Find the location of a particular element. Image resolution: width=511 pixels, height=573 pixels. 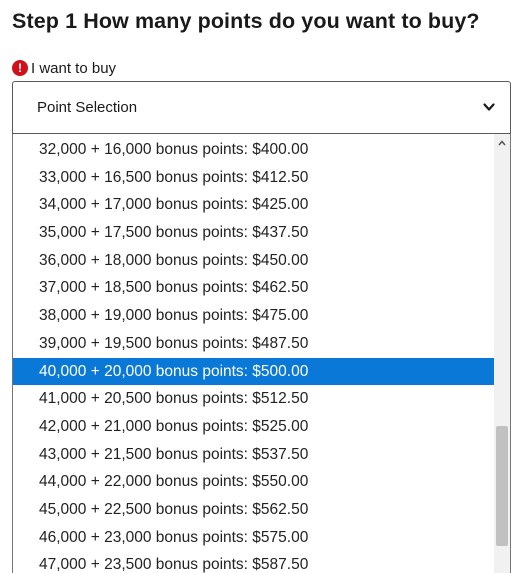

scroll-thumb is located at coordinates (502, 486).